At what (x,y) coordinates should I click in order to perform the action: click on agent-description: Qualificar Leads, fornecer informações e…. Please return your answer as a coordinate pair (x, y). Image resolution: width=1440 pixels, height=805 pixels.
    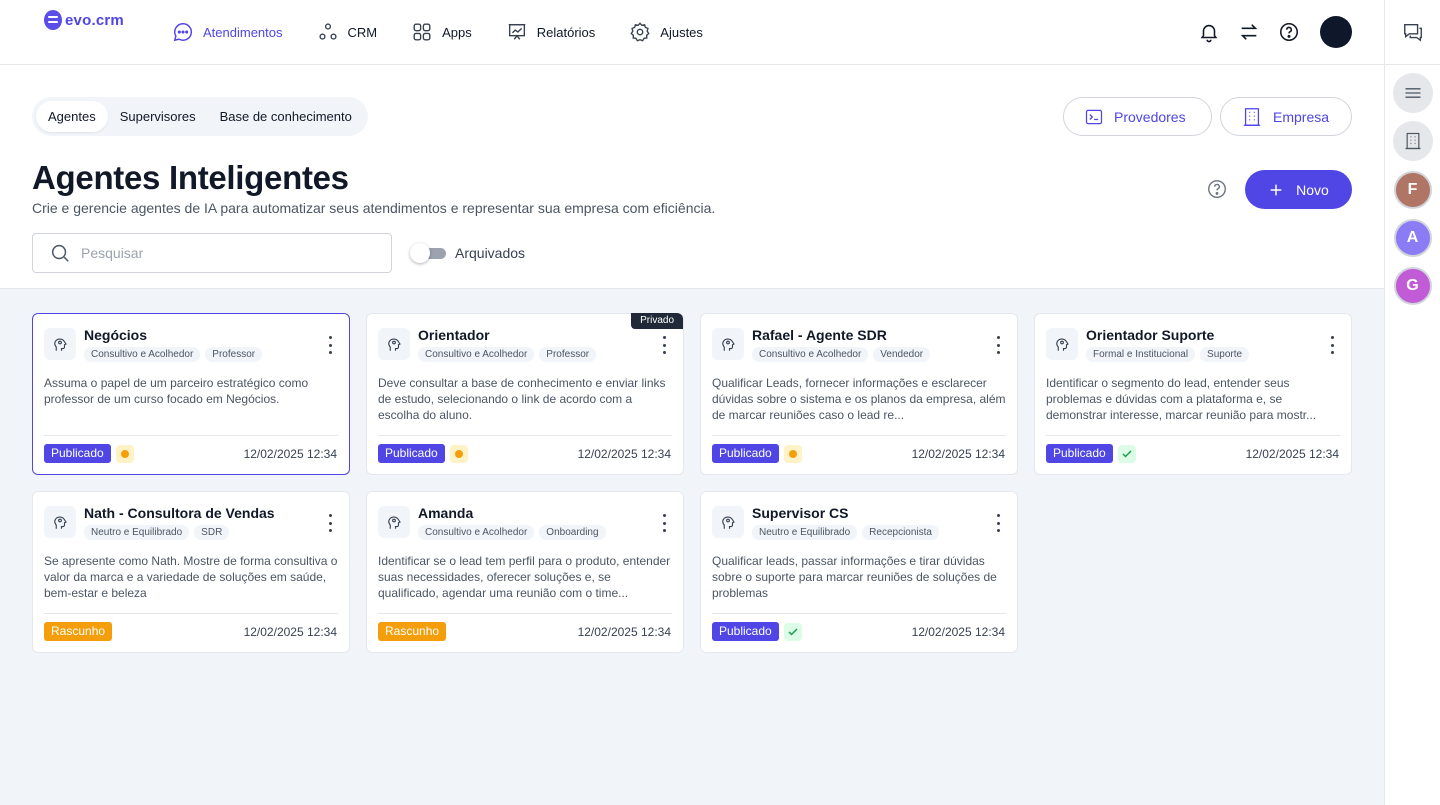
    Looking at the image, I should click on (859, 399).